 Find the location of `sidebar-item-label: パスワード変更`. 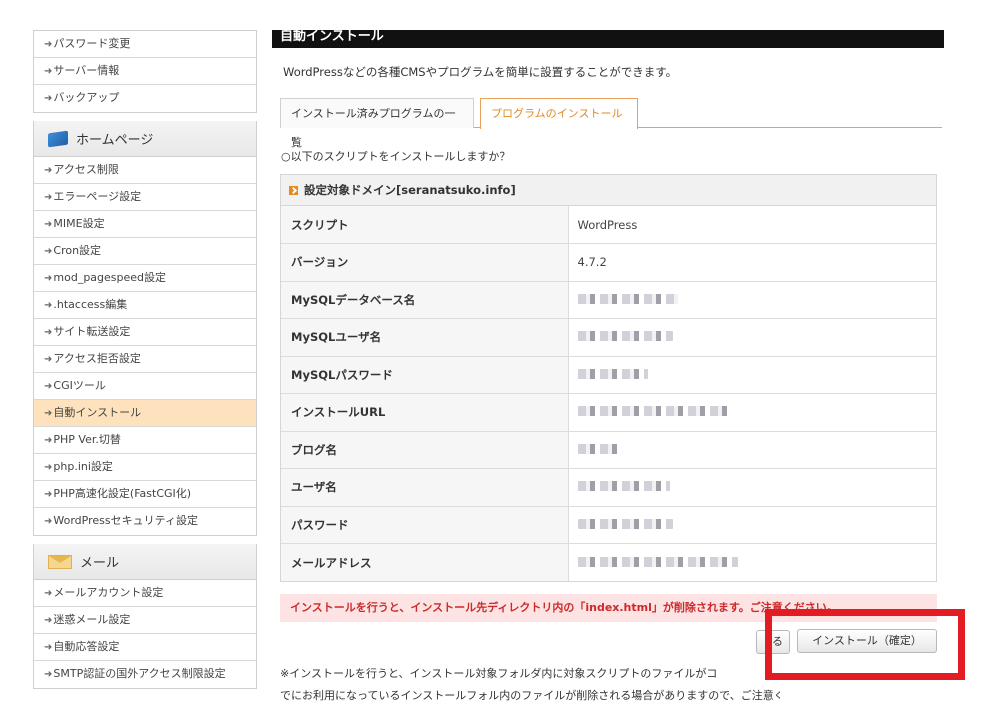

sidebar-item-label: パスワード変更 is located at coordinates (92, 43).